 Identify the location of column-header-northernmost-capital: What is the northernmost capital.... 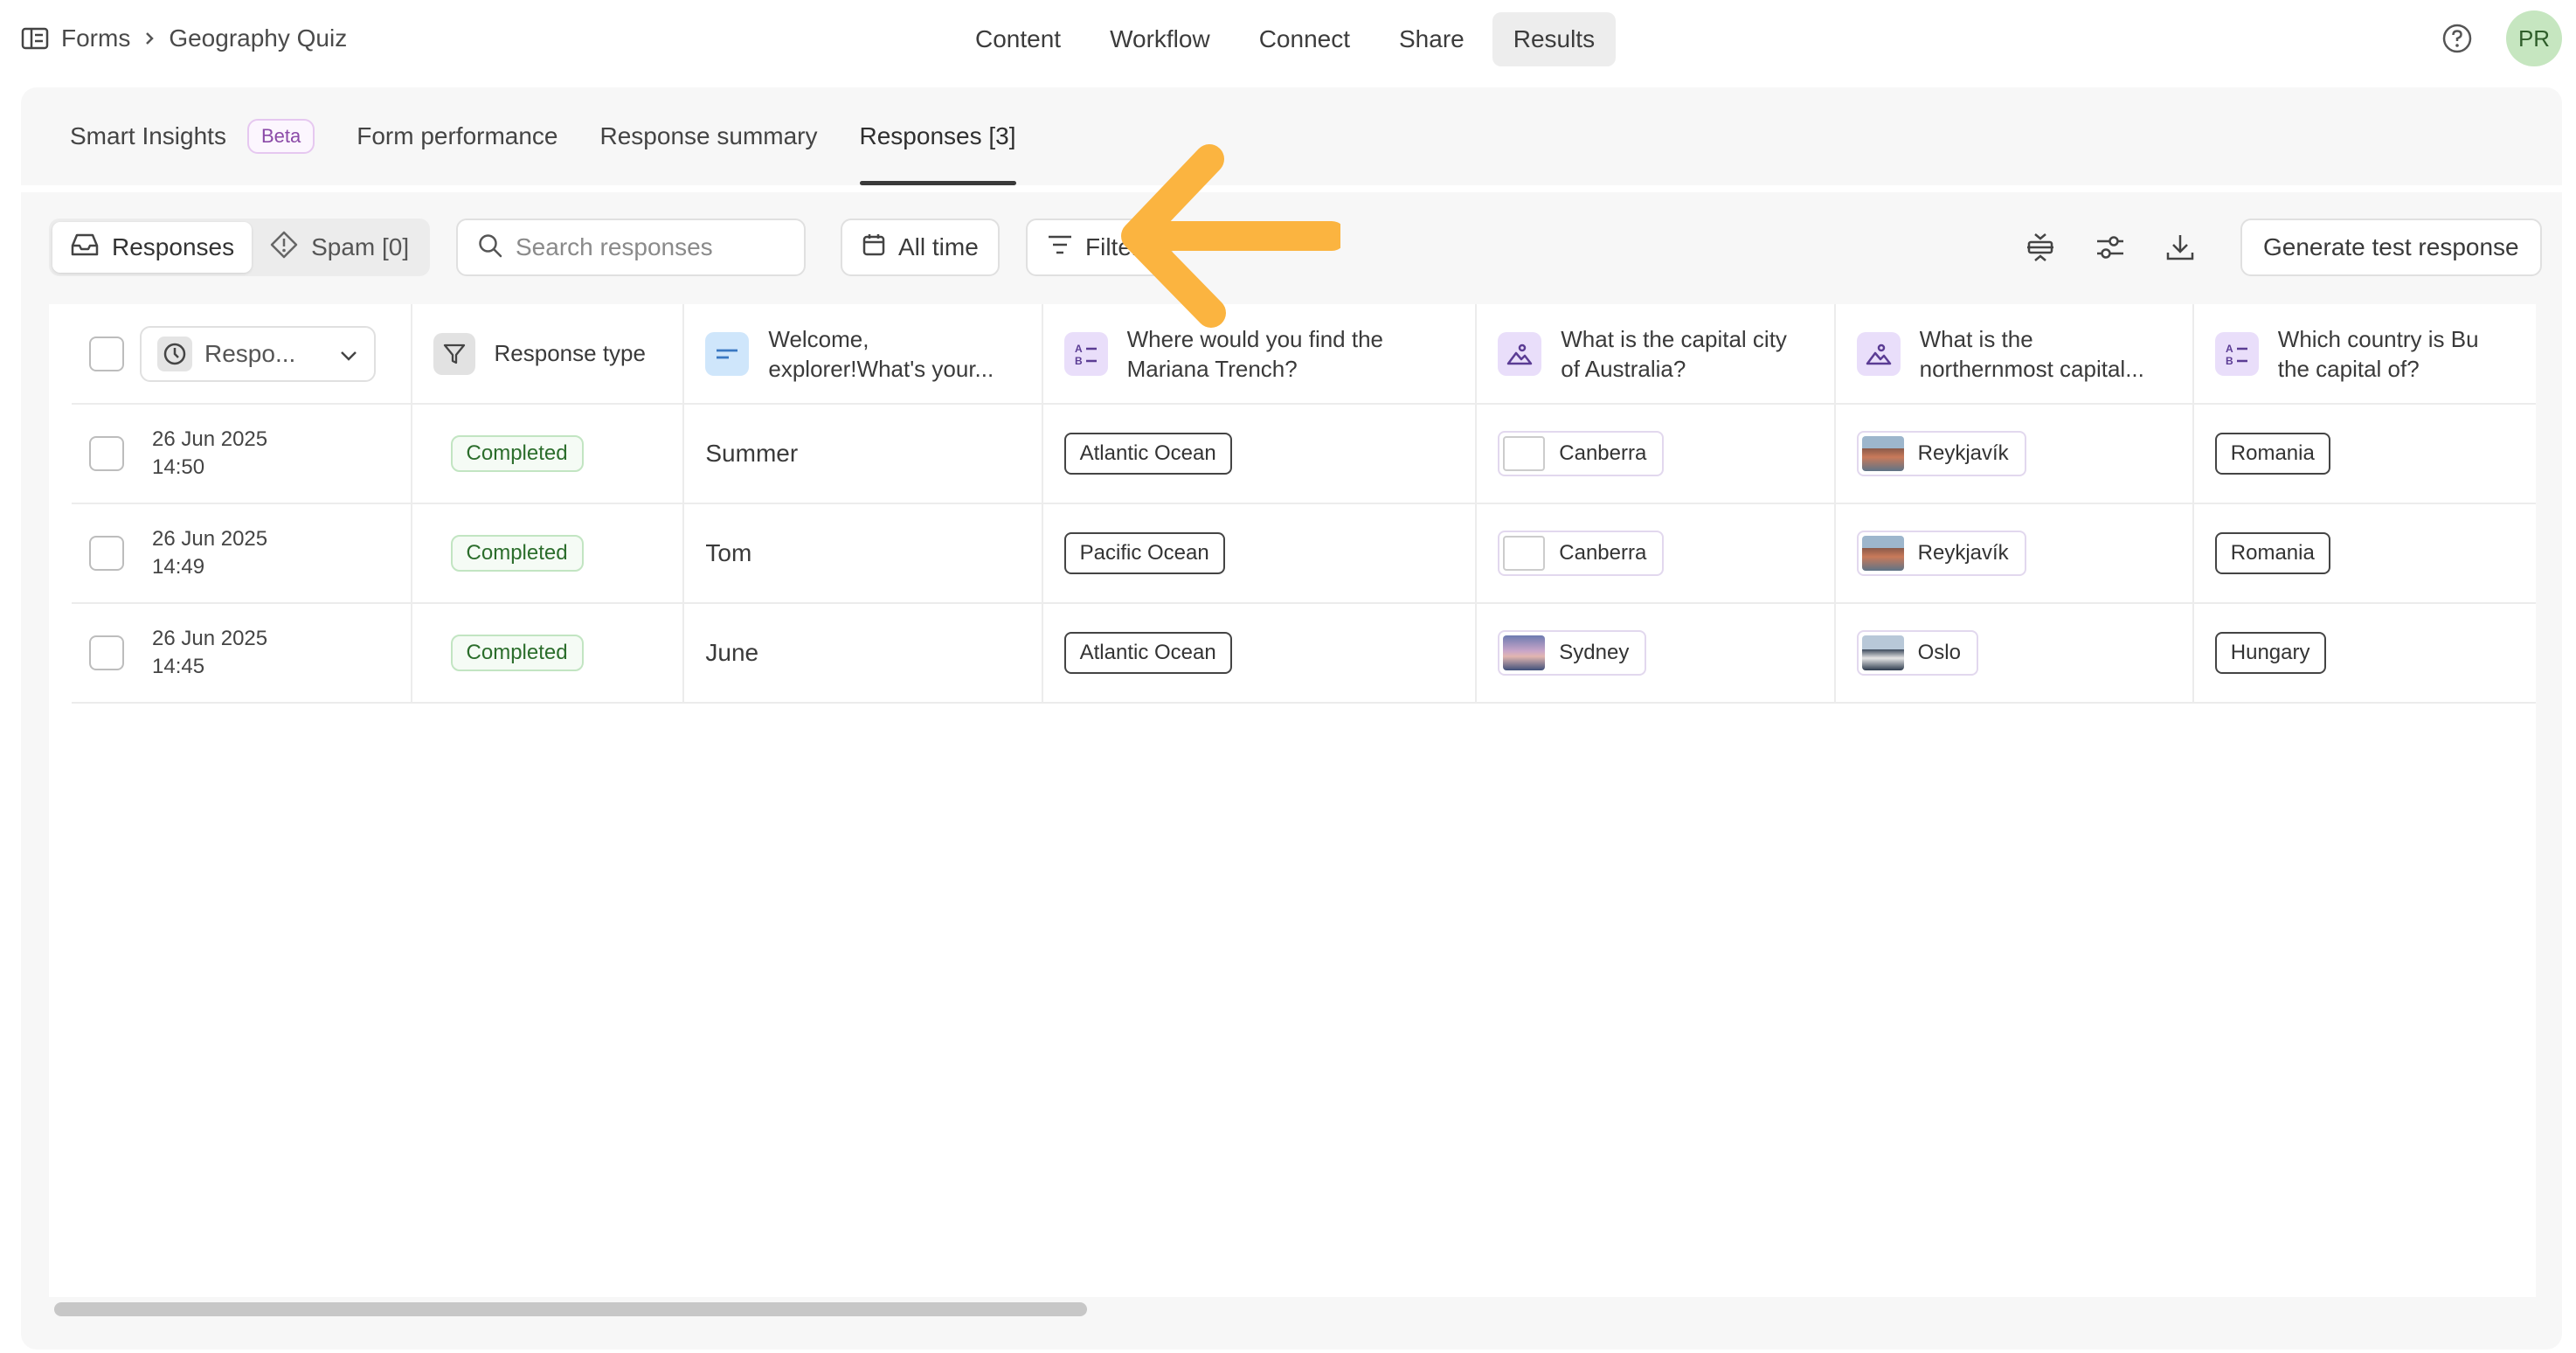
(2014, 354).